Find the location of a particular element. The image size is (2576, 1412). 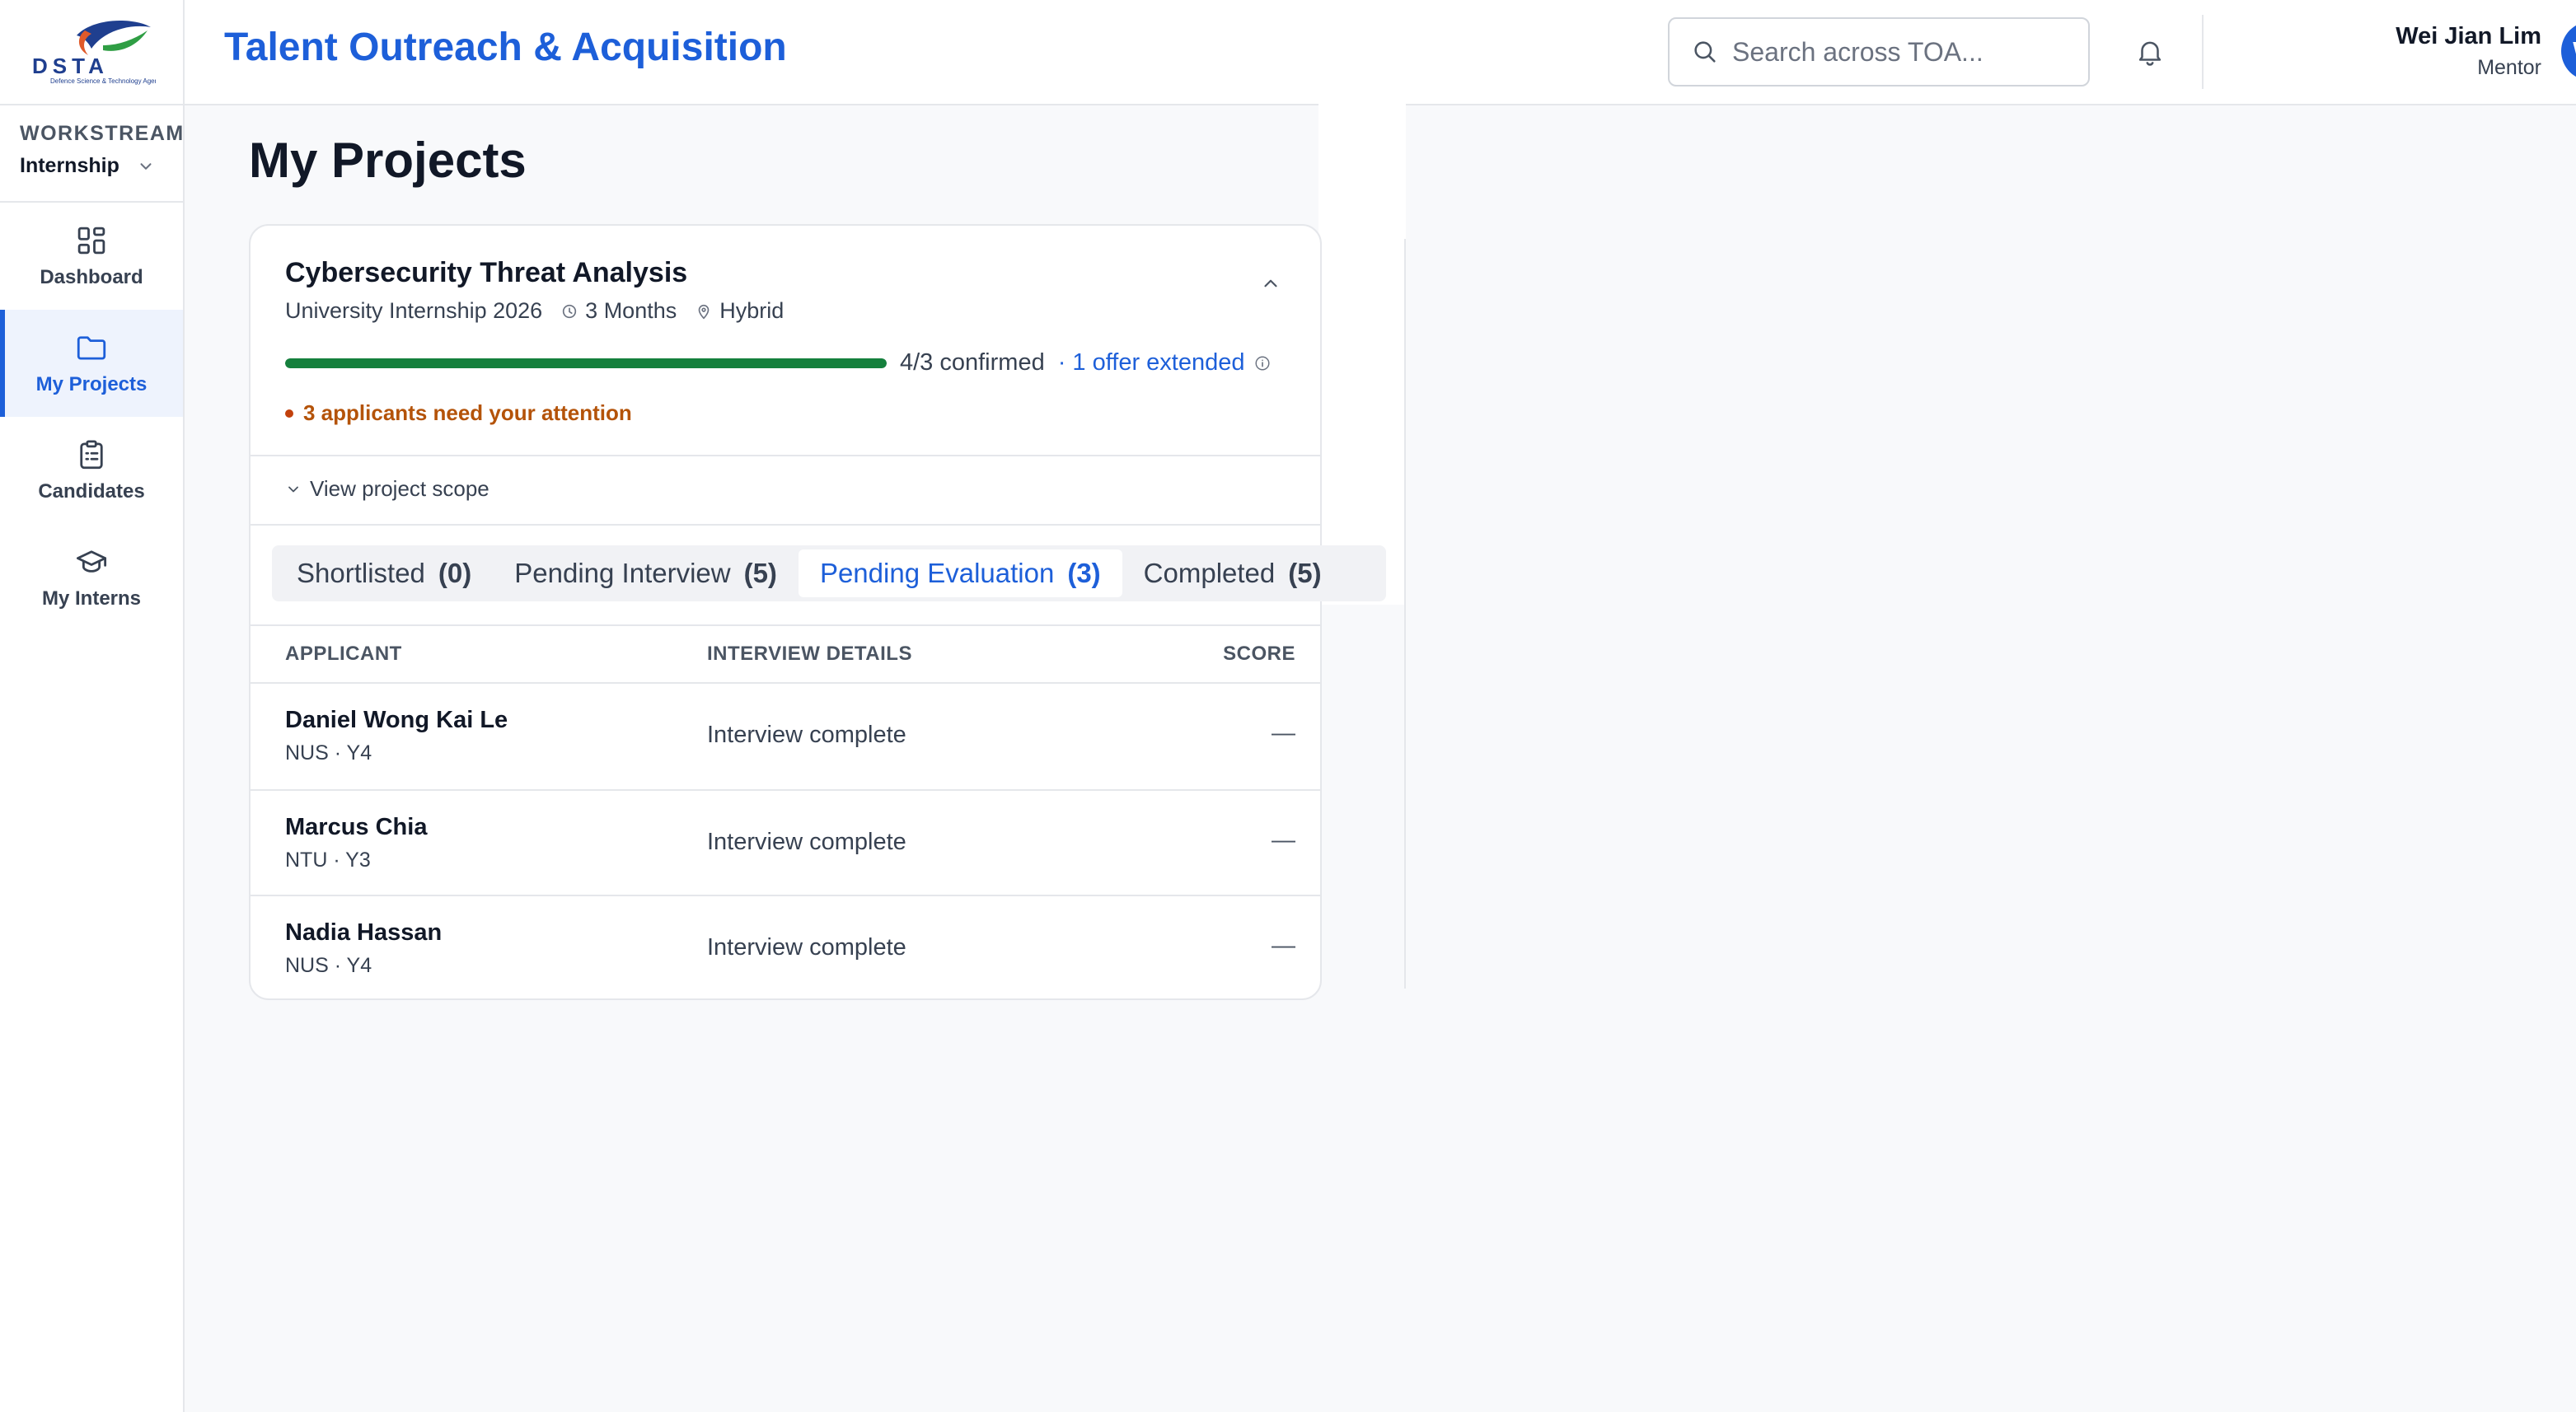

notifications-button is located at coordinates (2150, 51).